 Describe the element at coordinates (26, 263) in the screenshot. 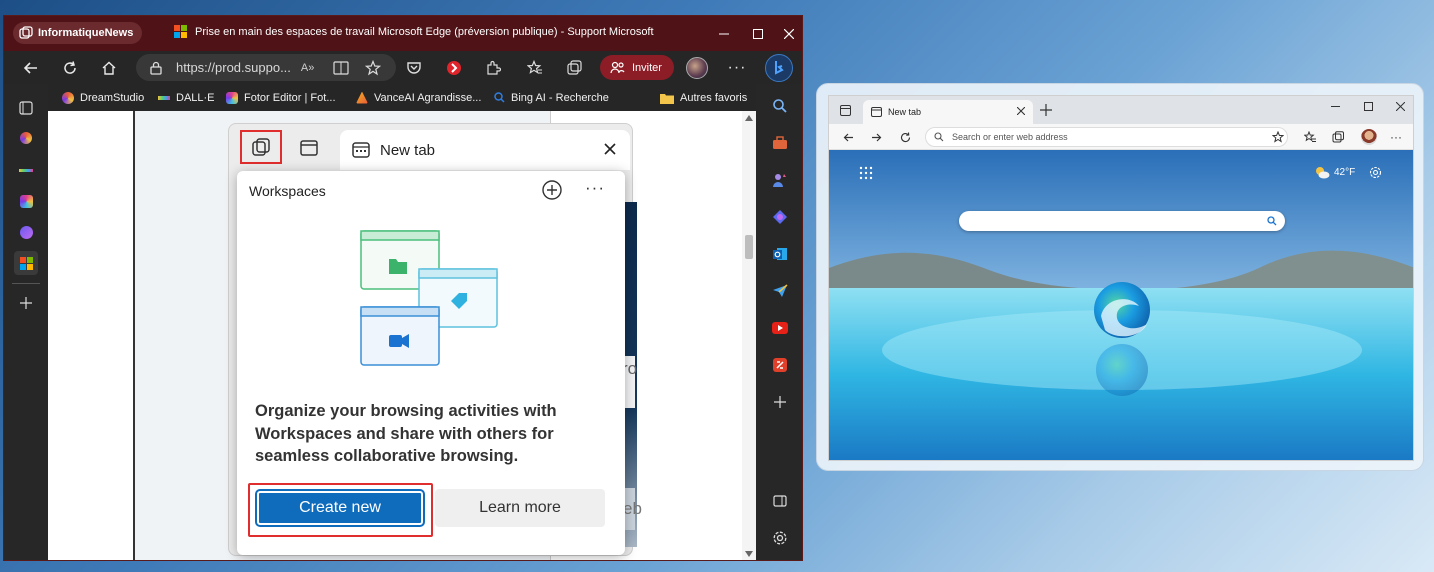

I see `tab-favicon-microsoft-icon` at that location.